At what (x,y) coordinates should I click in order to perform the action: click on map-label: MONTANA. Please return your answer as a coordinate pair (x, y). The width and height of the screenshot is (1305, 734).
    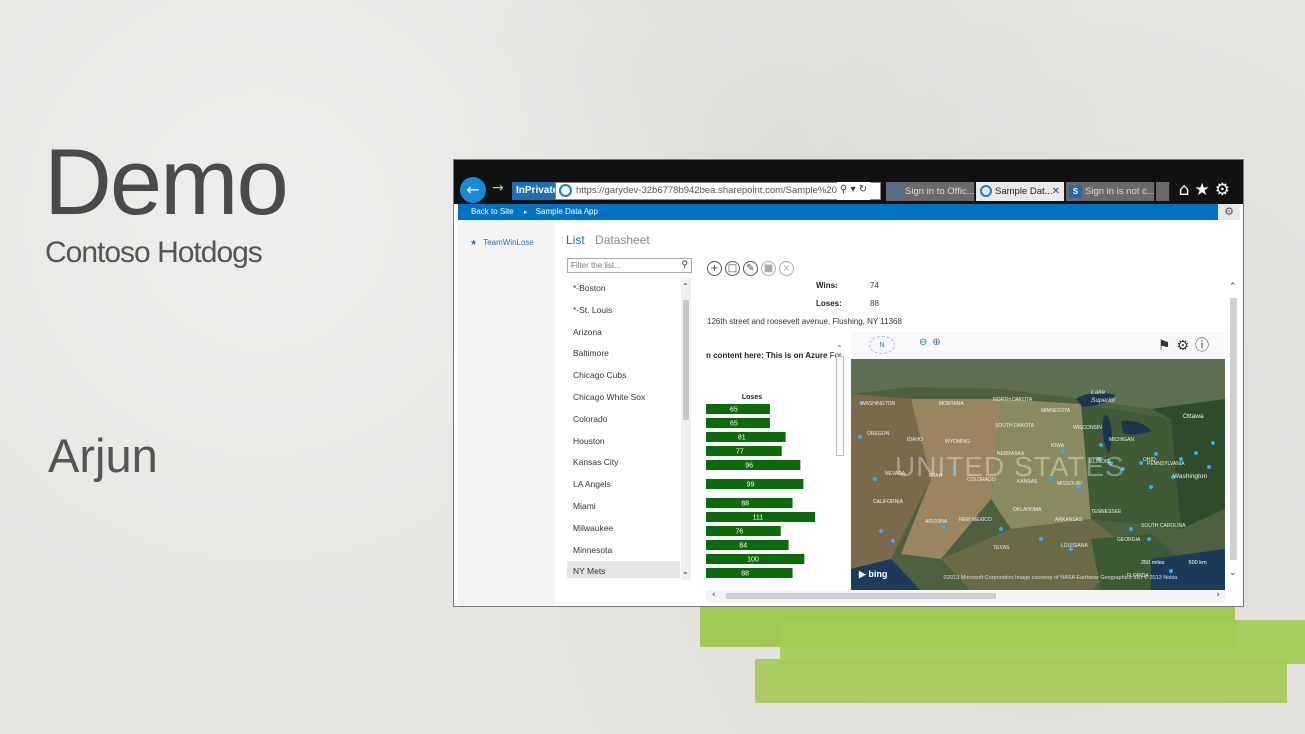
    Looking at the image, I should click on (951, 404).